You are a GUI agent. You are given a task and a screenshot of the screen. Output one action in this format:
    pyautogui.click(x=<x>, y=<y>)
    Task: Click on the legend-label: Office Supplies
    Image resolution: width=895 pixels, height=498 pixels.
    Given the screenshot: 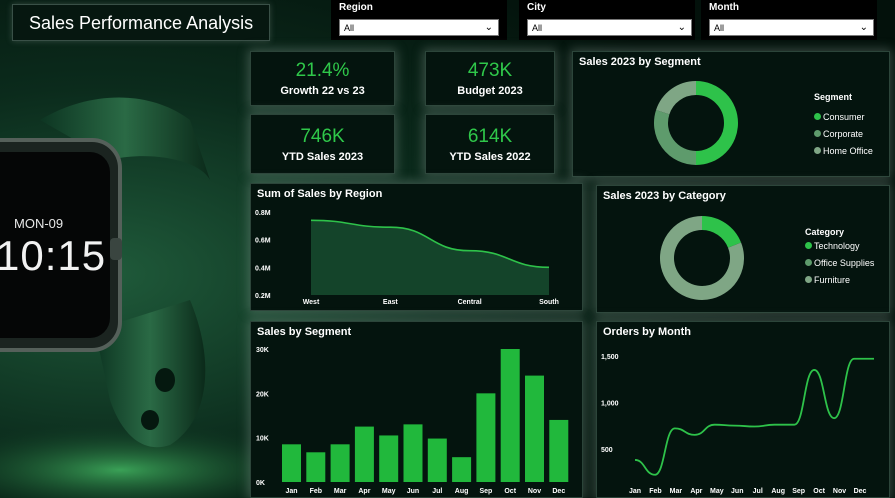 What is the action you would take?
    pyautogui.click(x=844, y=262)
    